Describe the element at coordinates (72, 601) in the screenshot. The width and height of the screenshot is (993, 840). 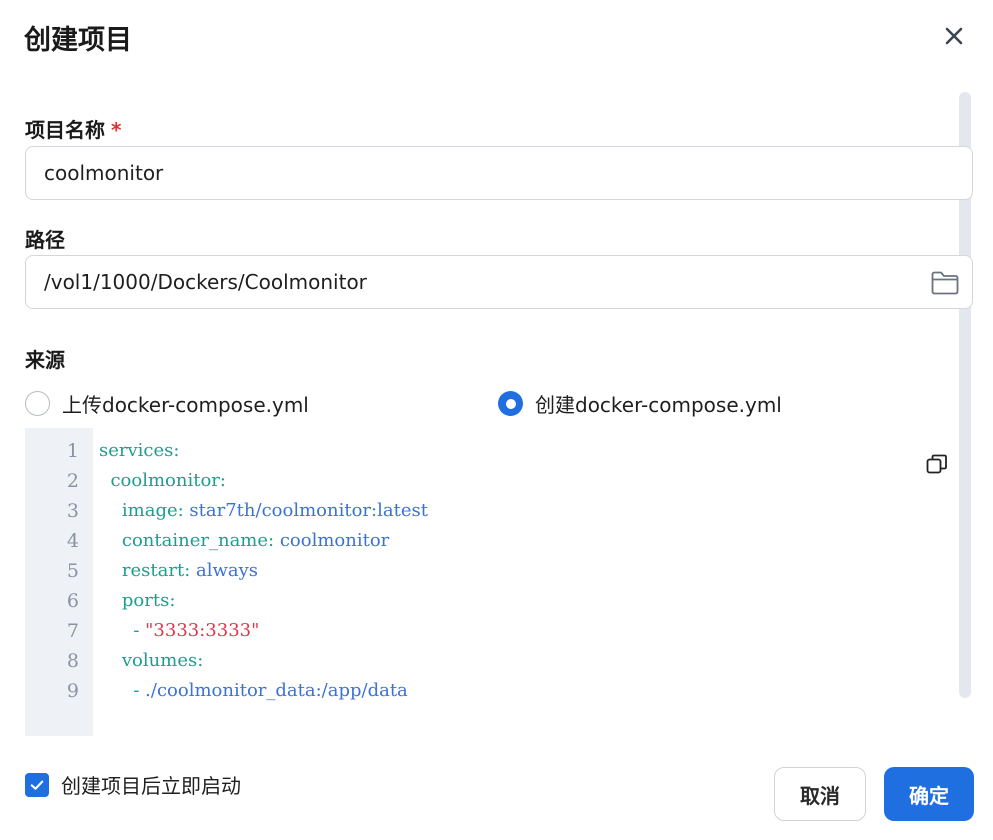
I see `line-number: 6` at that location.